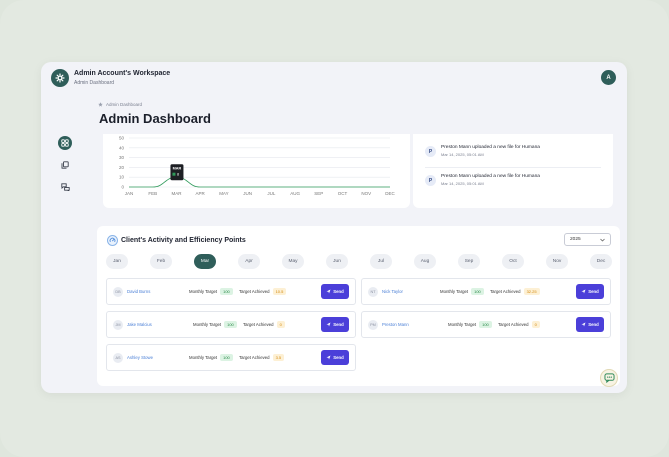  I want to click on user-avatar: A, so click(608, 77).